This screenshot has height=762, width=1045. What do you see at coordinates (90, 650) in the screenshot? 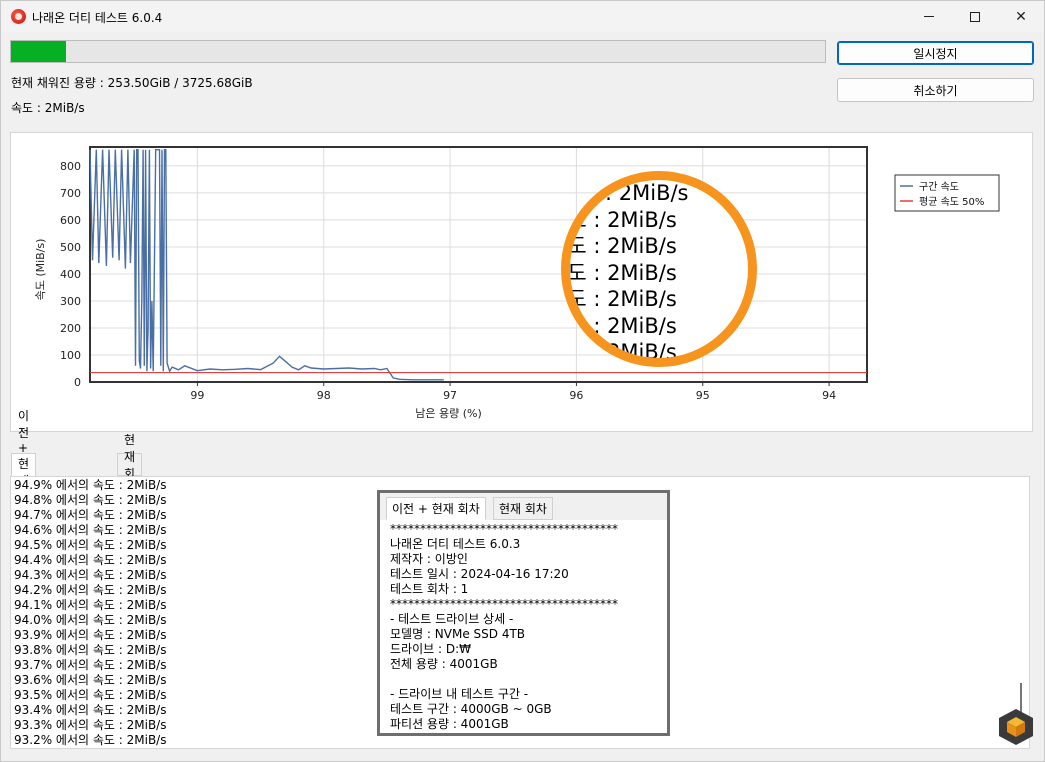
I see `log-line: 93.8% 에서의 속도 : 2MiB/s` at bounding box center [90, 650].